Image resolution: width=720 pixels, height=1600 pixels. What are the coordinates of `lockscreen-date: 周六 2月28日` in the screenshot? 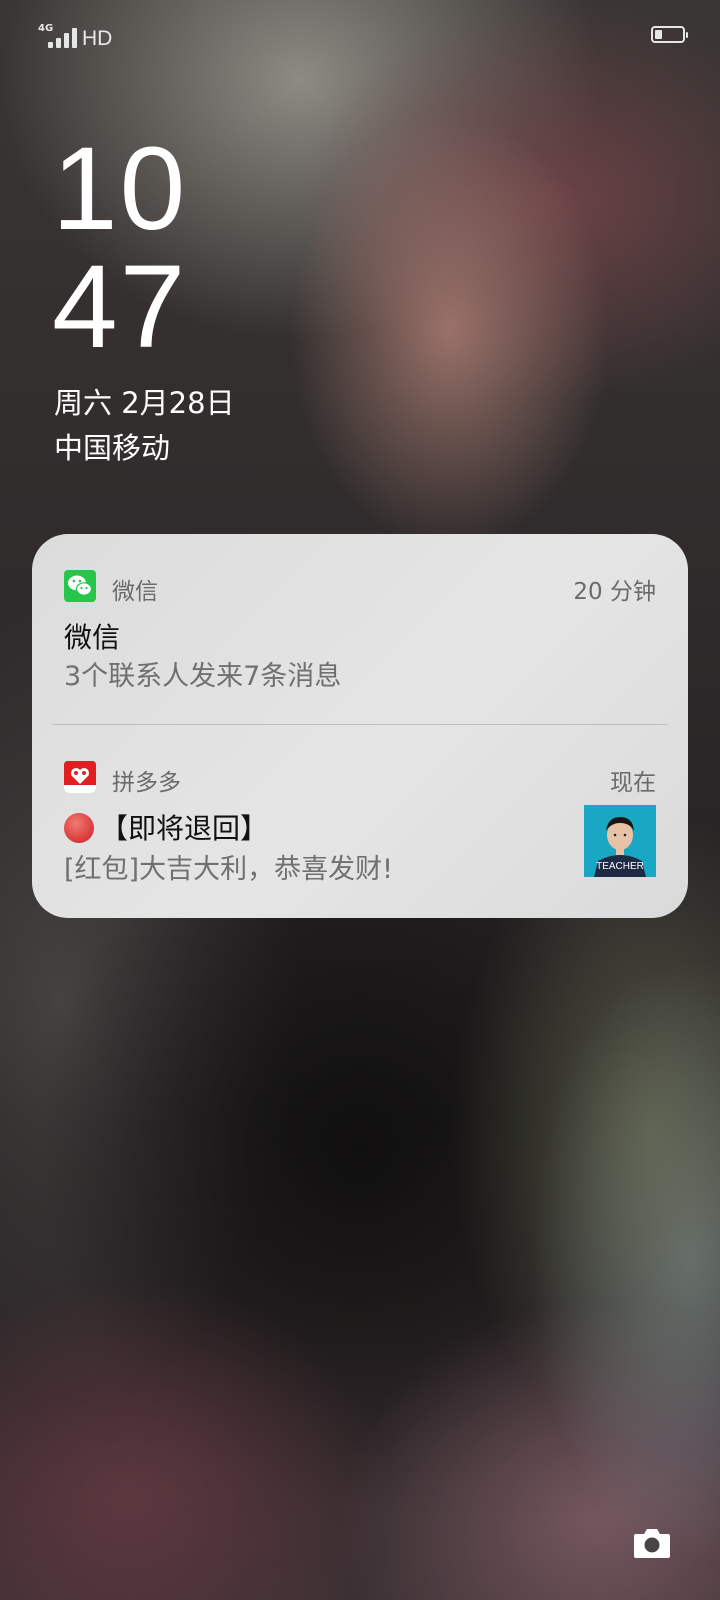 It's located at (144, 403).